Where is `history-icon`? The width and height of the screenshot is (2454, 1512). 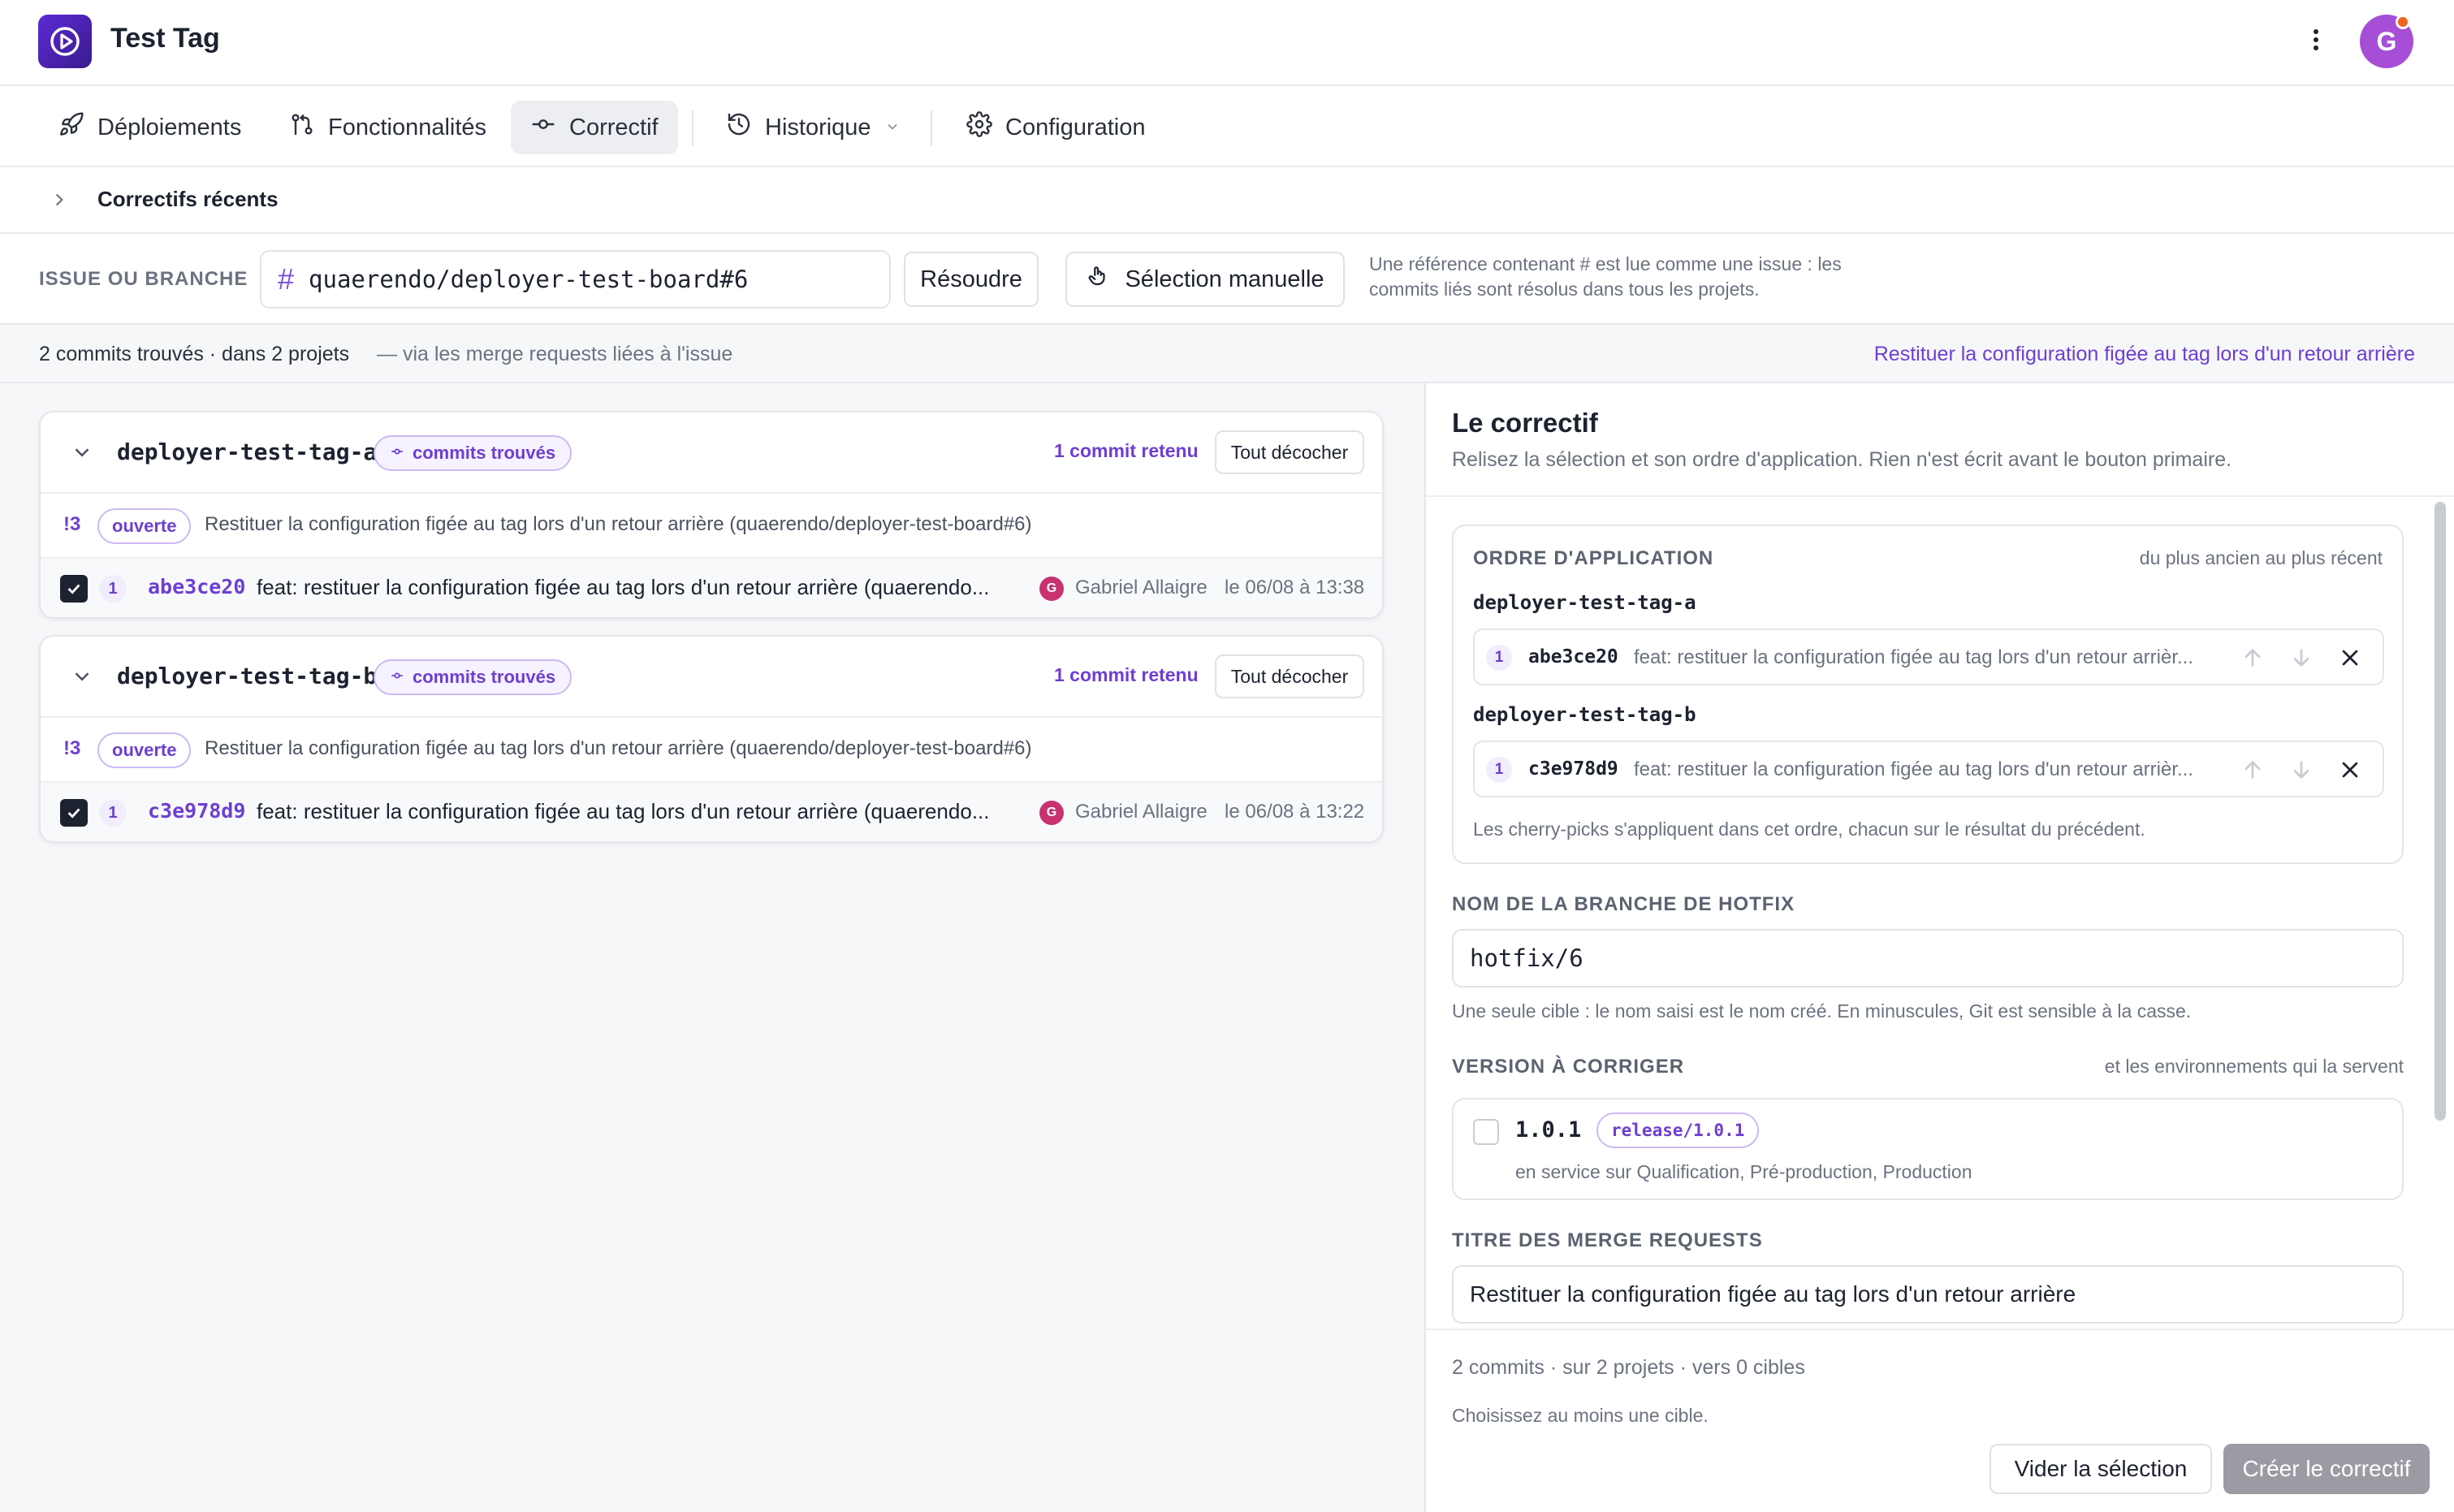 history-icon is located at coordinates (739, 127).